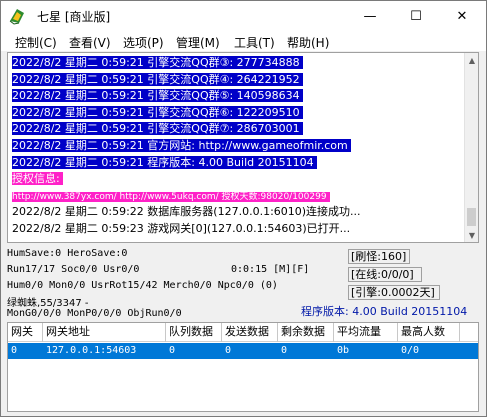 This screenshot has width=487, height=417. Describe the element at coordinates (94, 313) in the screenshot. I see `status-mongen: MonG0/0/0 MonP0/0/0 ObjRun0/0` at that location.